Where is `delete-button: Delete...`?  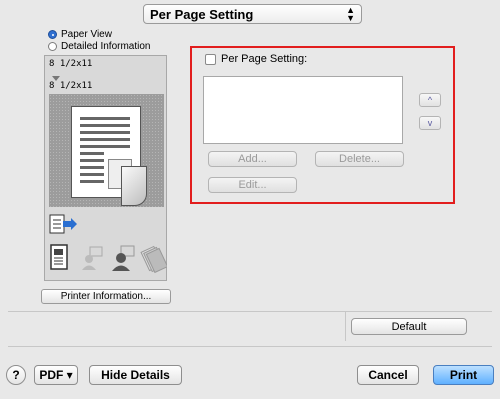 delete-button: Delete... is located at coordinates (359, 159).